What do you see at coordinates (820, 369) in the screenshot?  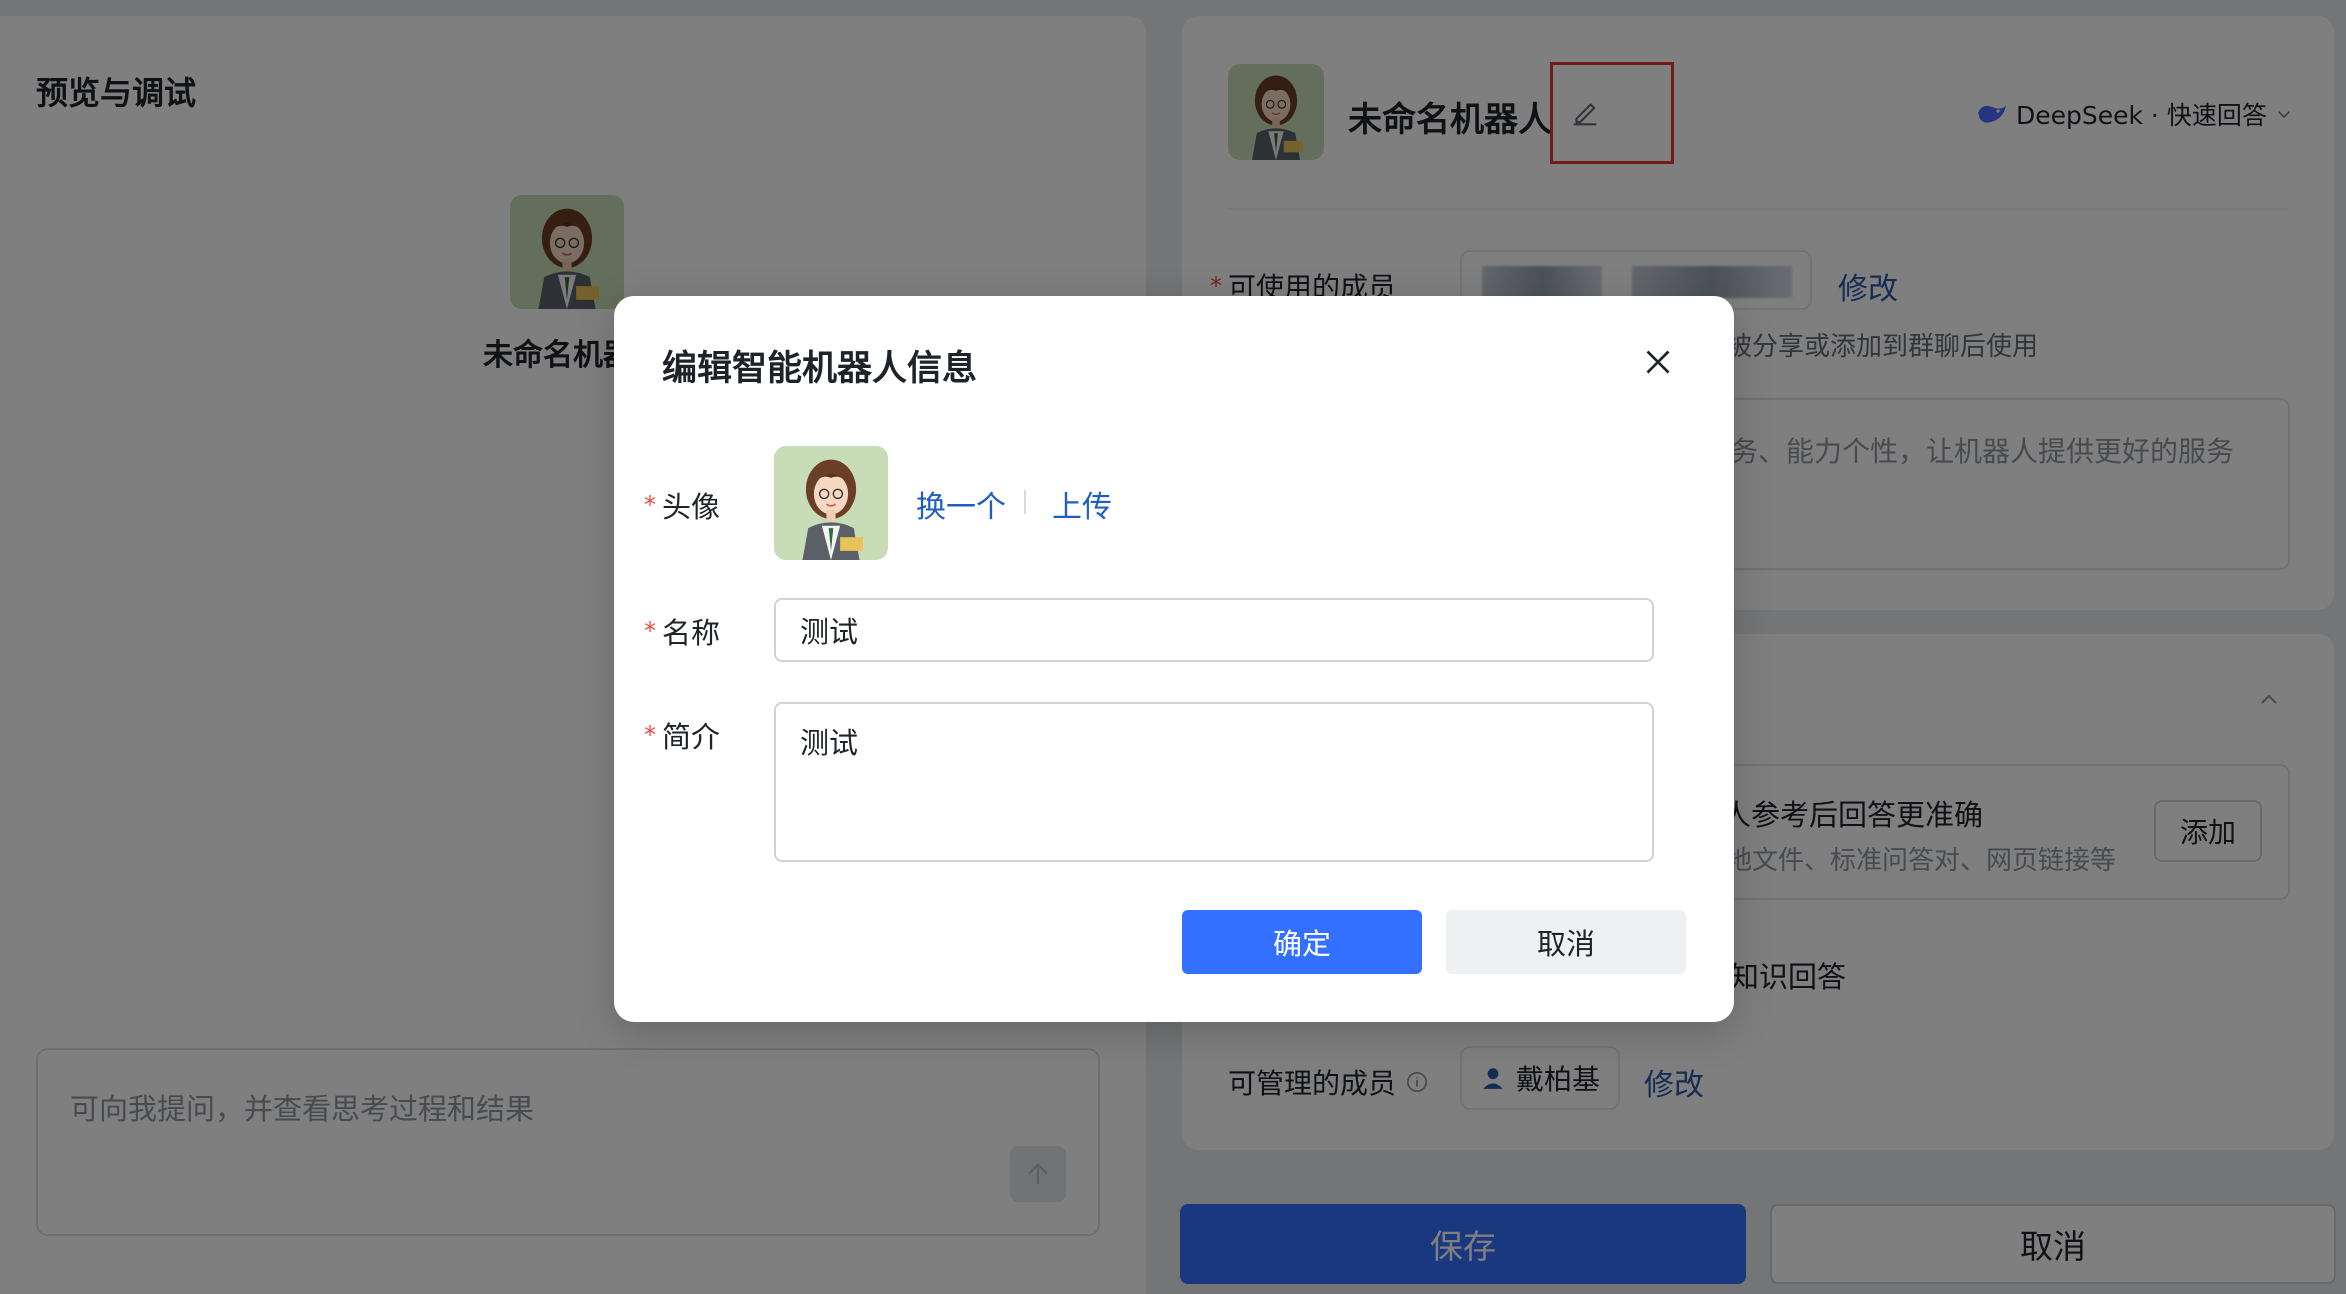 I see `dialog-title: 编辑智能机器人信息` at bounding box center [820, 369].